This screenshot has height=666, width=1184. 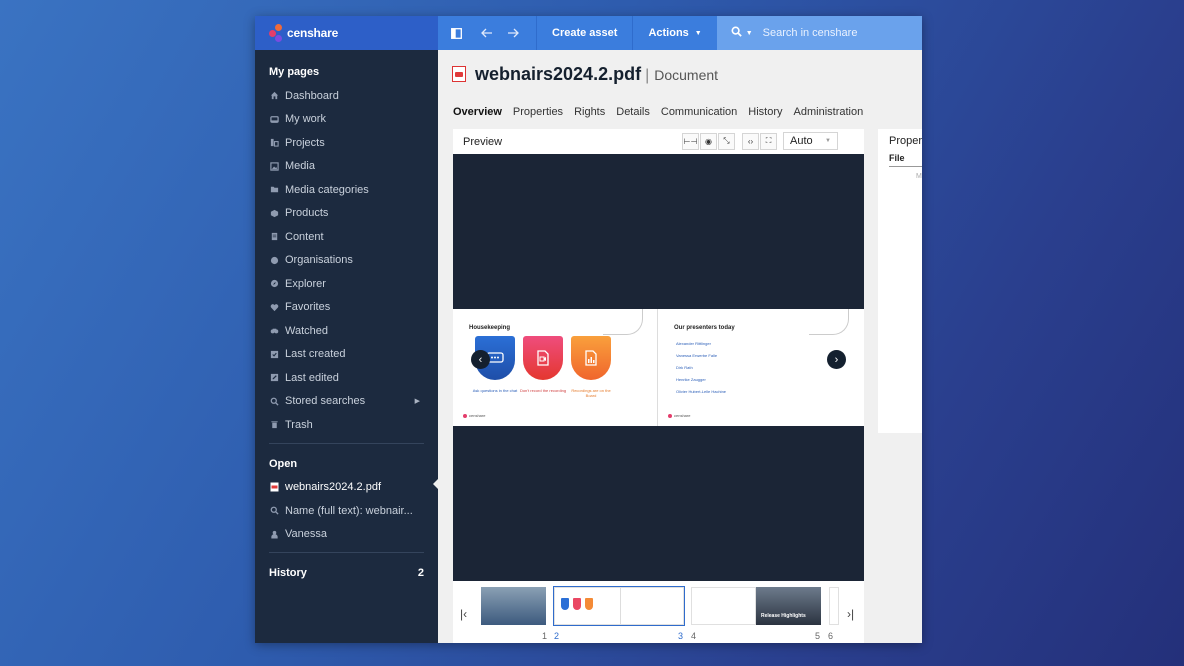 What do you see at coordinates (490, 328) in the screenshot?
I see `slide-title: Housekeeping` at bounding box center [490, 328].